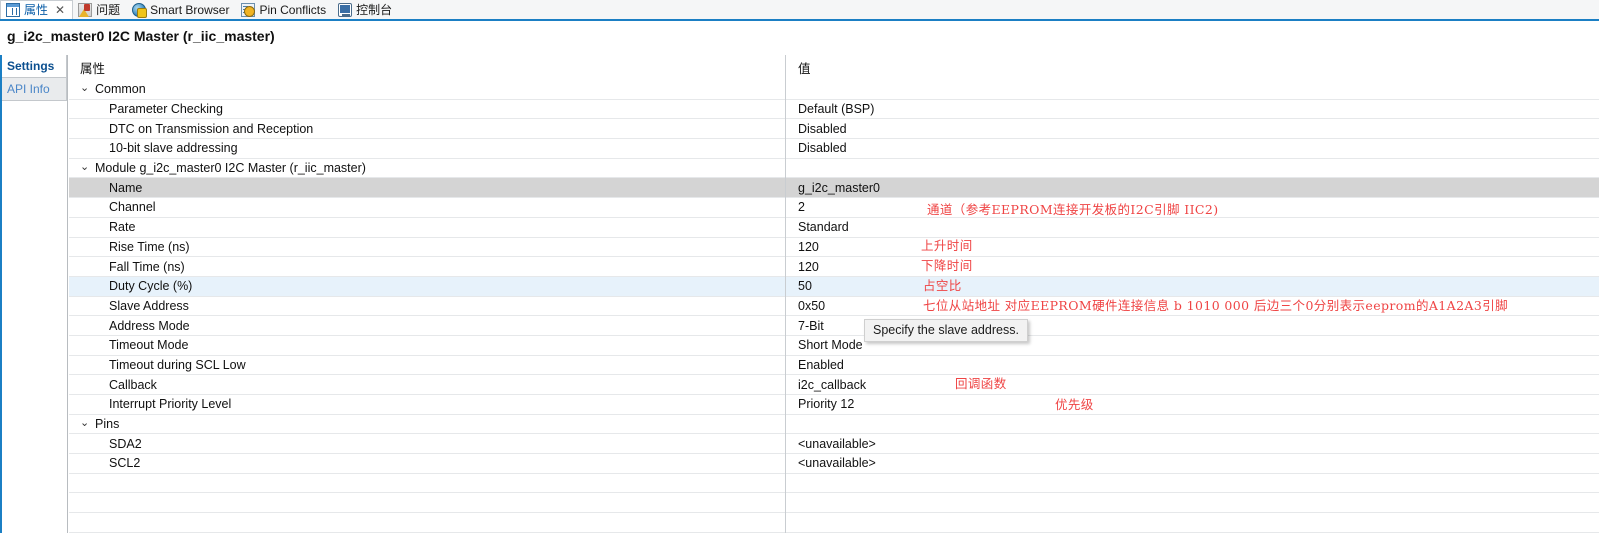 The image size is (1599, 533). I want to click on property-name-cell: Interrupt Priority Level, so click(427, 404).